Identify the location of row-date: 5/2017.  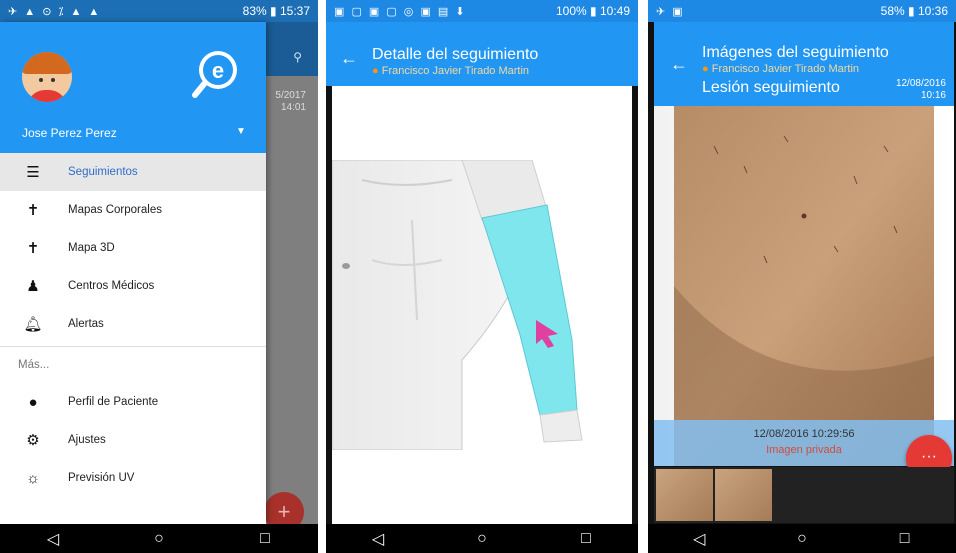
(290, 95).